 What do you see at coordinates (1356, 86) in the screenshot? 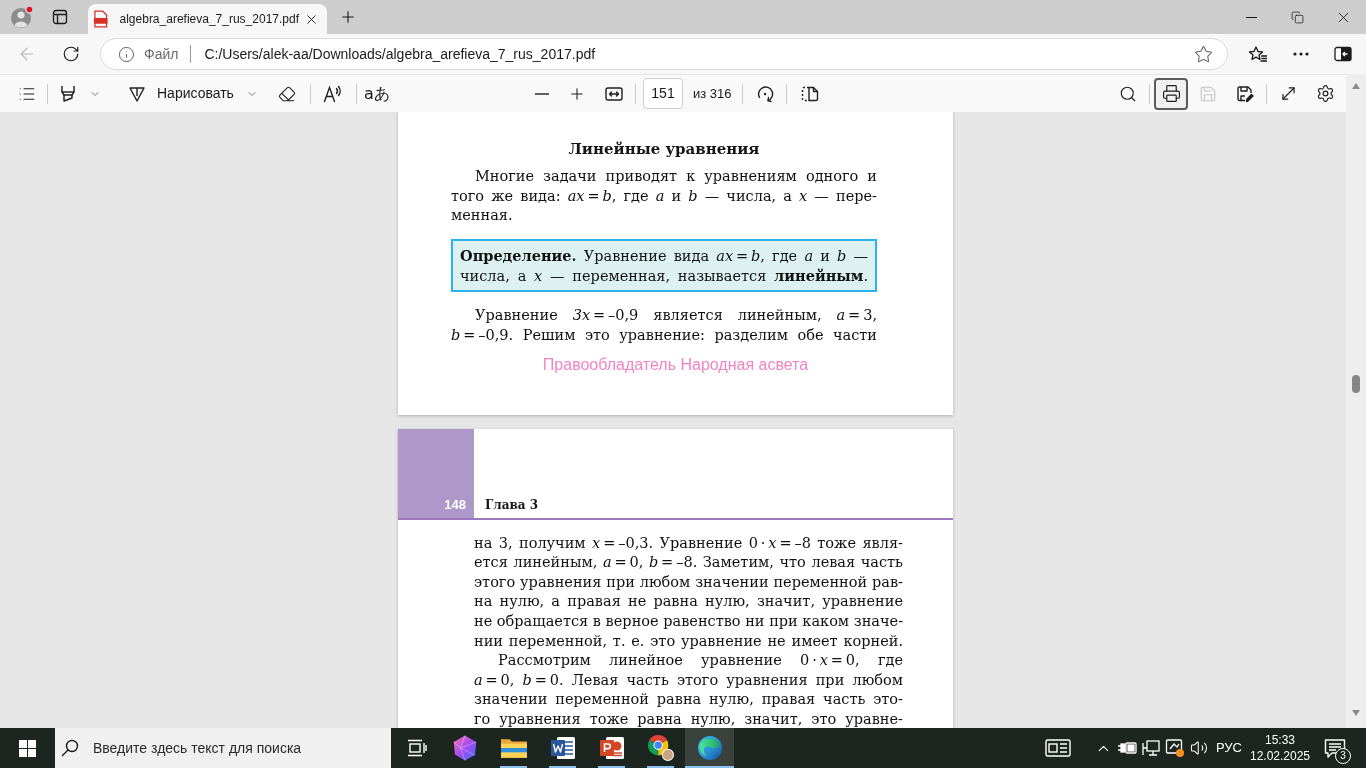
I see `scroll-up-arrow-icon` at bounding box center [1356, 86].